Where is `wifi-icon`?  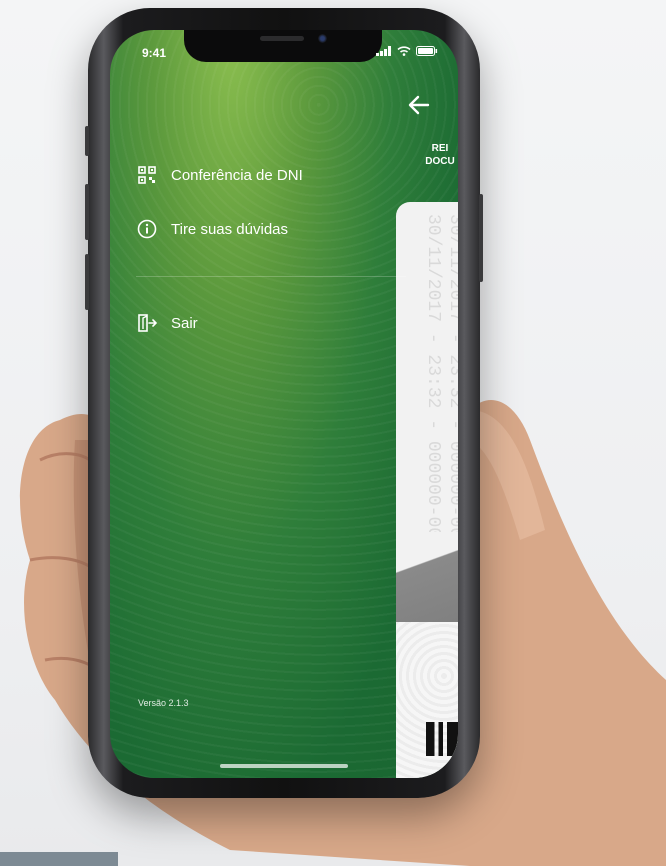 wifi-icon is located at coordinates (404, 51).